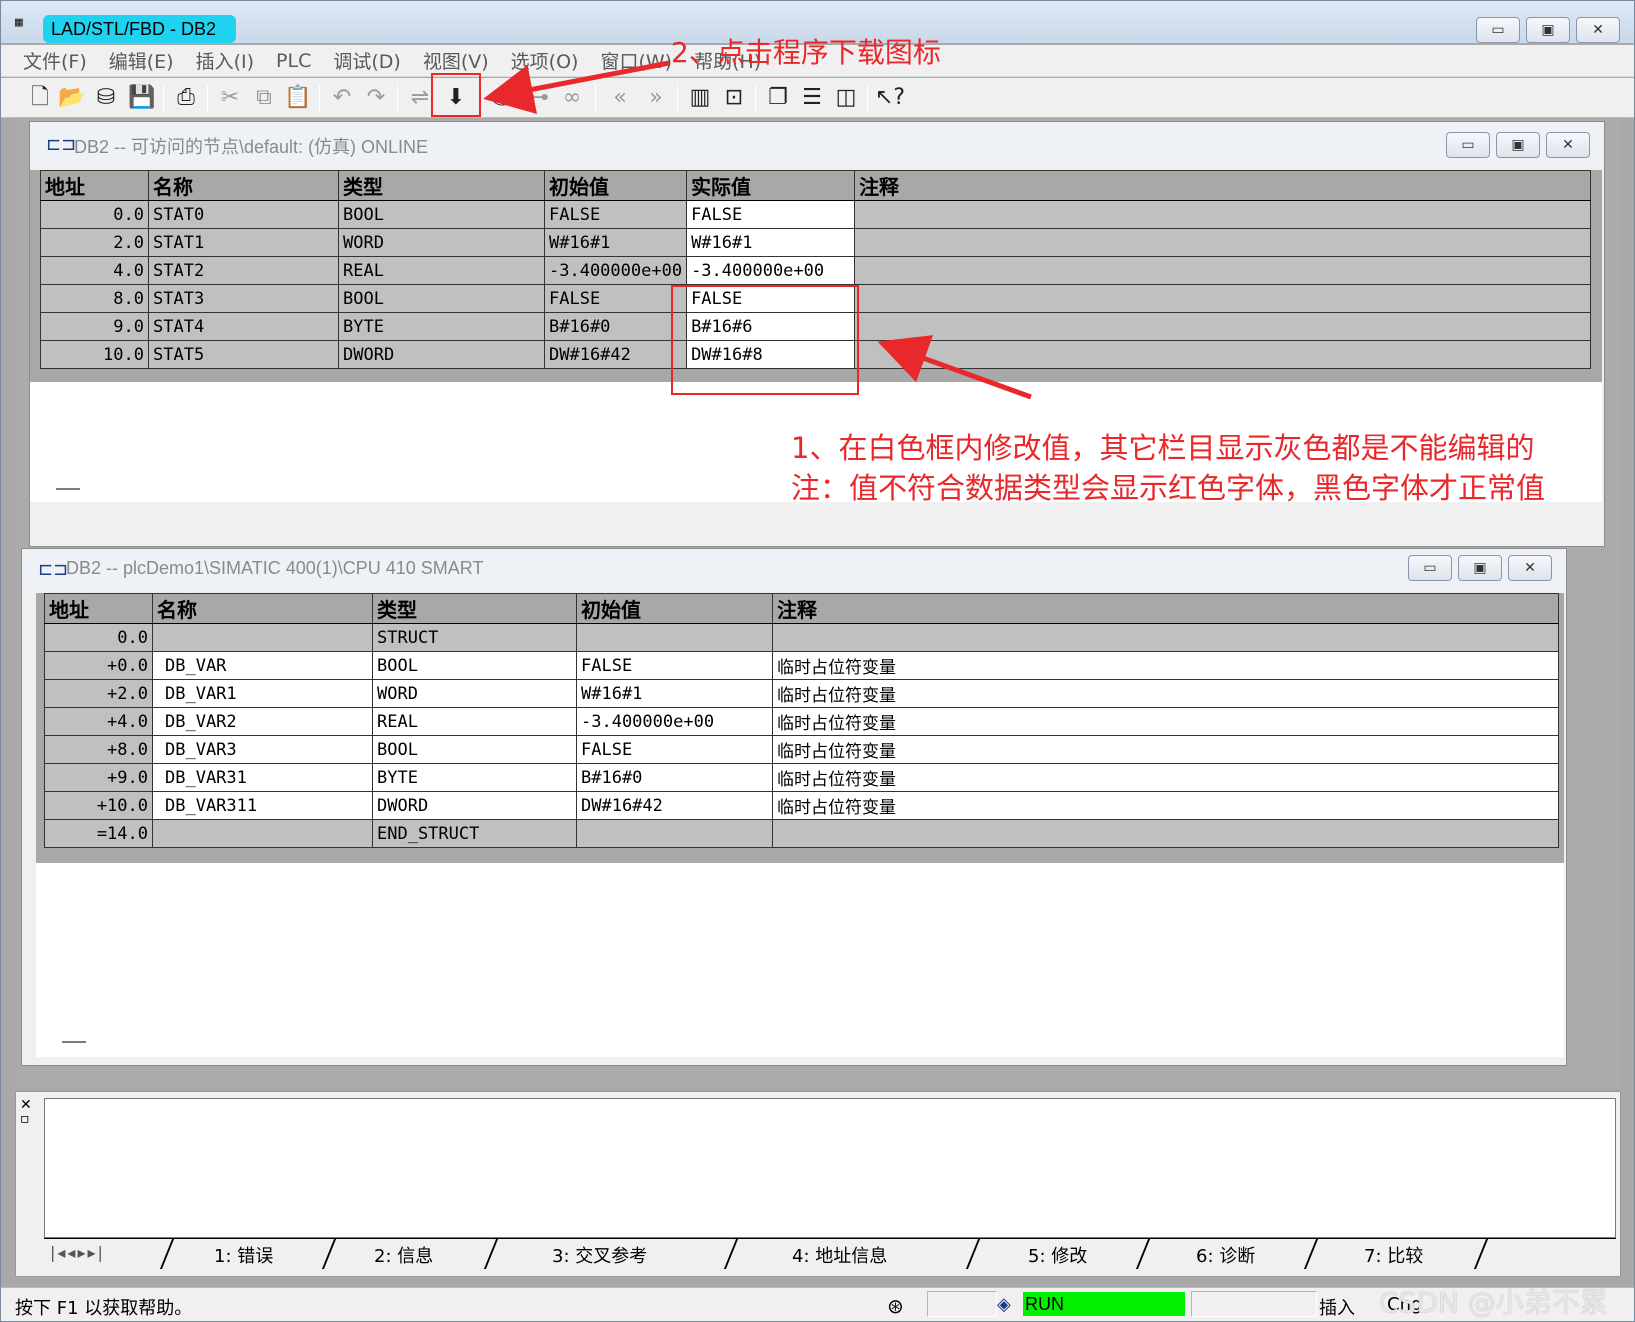 Image resolution: width=1635 pixels, height=1322 pixels. Describe the element at coordinates (456, 60) in the screenshot. I see `menu-view: 视图(V)` at that location.